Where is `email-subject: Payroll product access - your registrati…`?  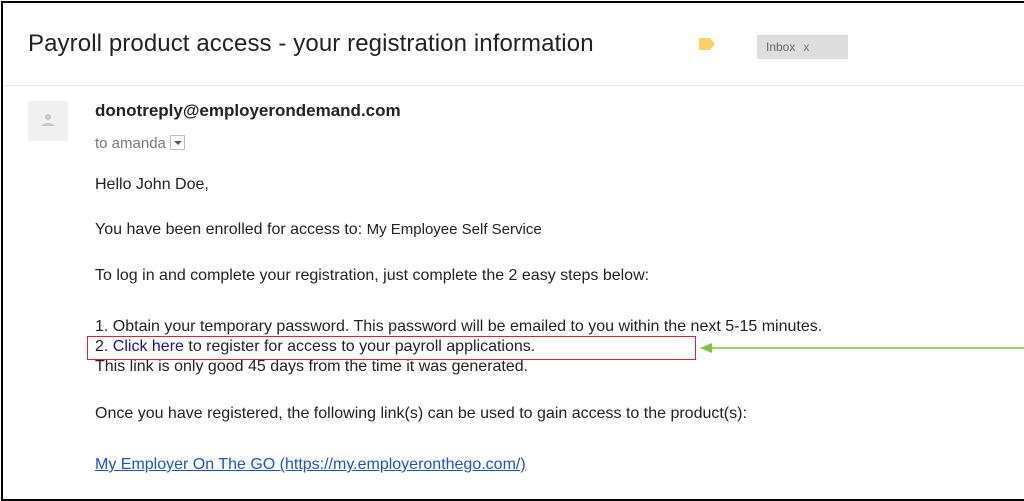
email-subject: Payroll product access - your registrati… is located at coordinates (311, 43).